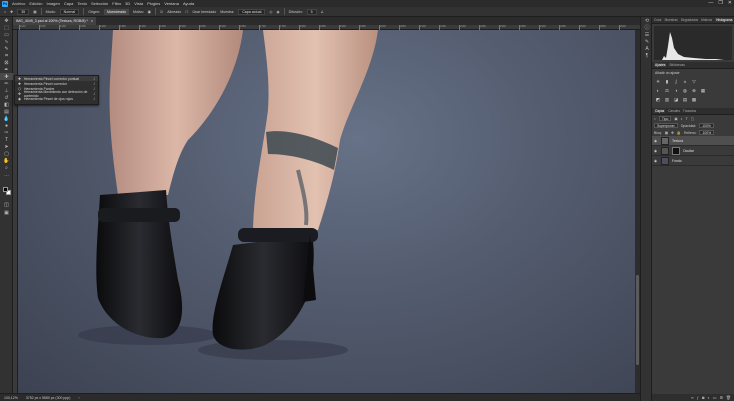  Describe the element at coordinates (270, 12) in the screenshot. I see `ignore-adjustments-icon: ◎` at that location.